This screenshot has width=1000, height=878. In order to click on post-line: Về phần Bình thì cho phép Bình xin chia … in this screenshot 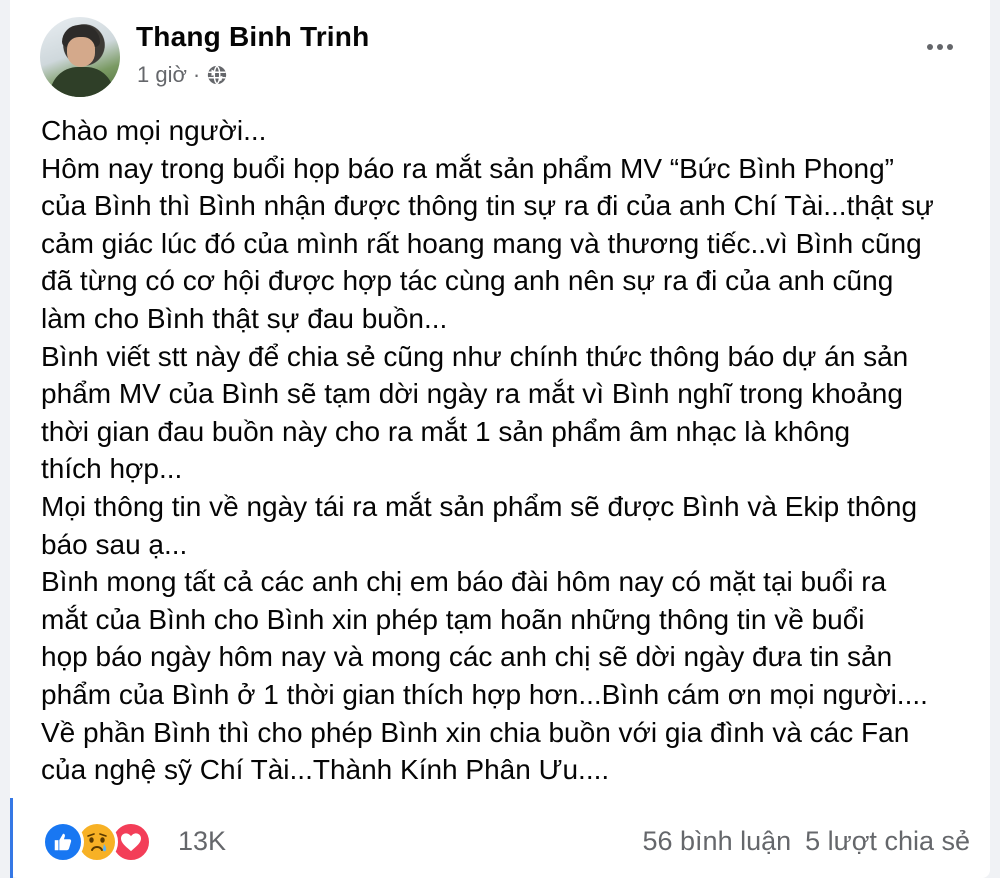, I will do `click(475, 732)`.